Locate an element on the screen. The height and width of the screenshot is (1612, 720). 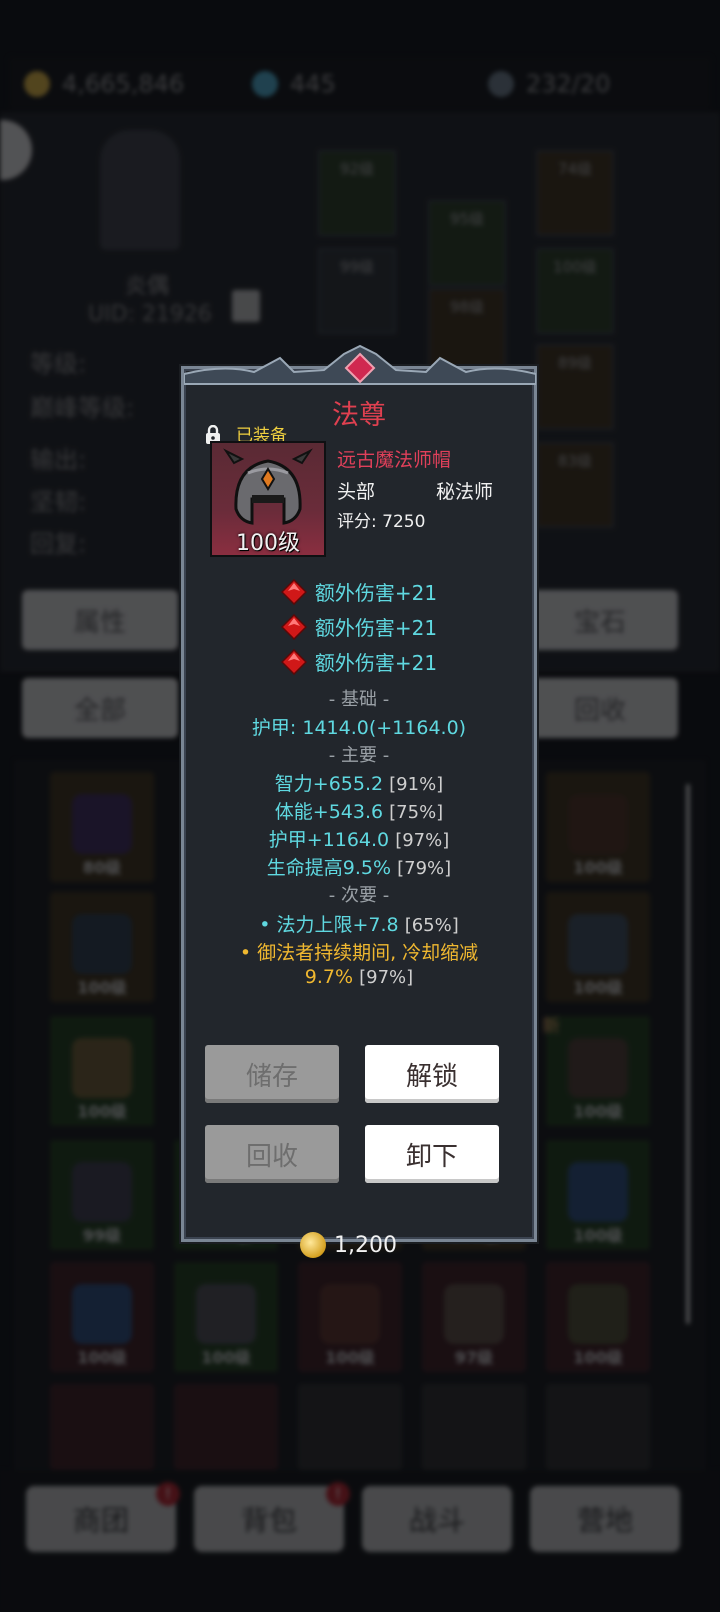
stat-text: 生命提高9.5% is located at coordinates (329, 868).